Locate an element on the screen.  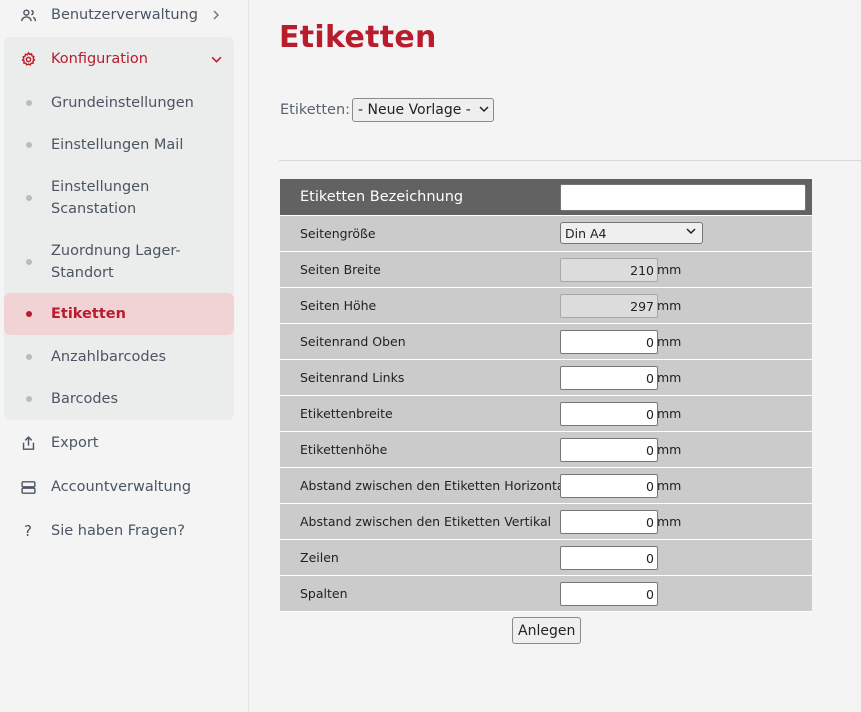
sidebar-item-etiketten: Etiketten is located at coordinates (119, 314).